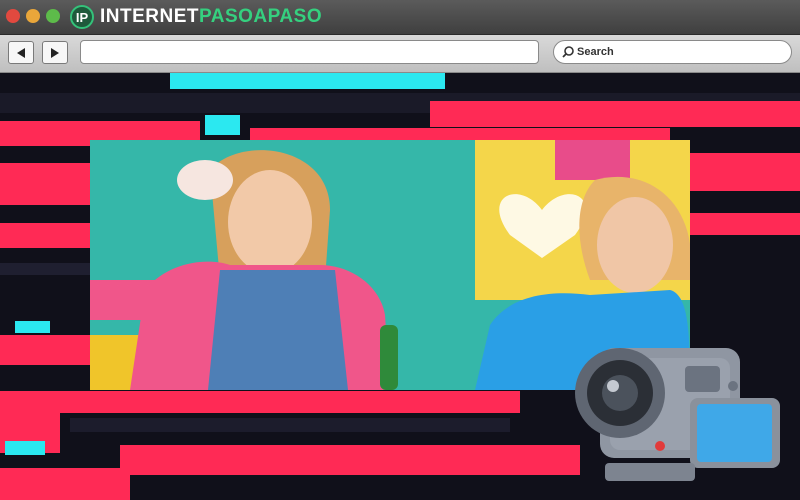 The image size is (800, 500). I want to click on forward-arrow-icon, so click(55, 52).